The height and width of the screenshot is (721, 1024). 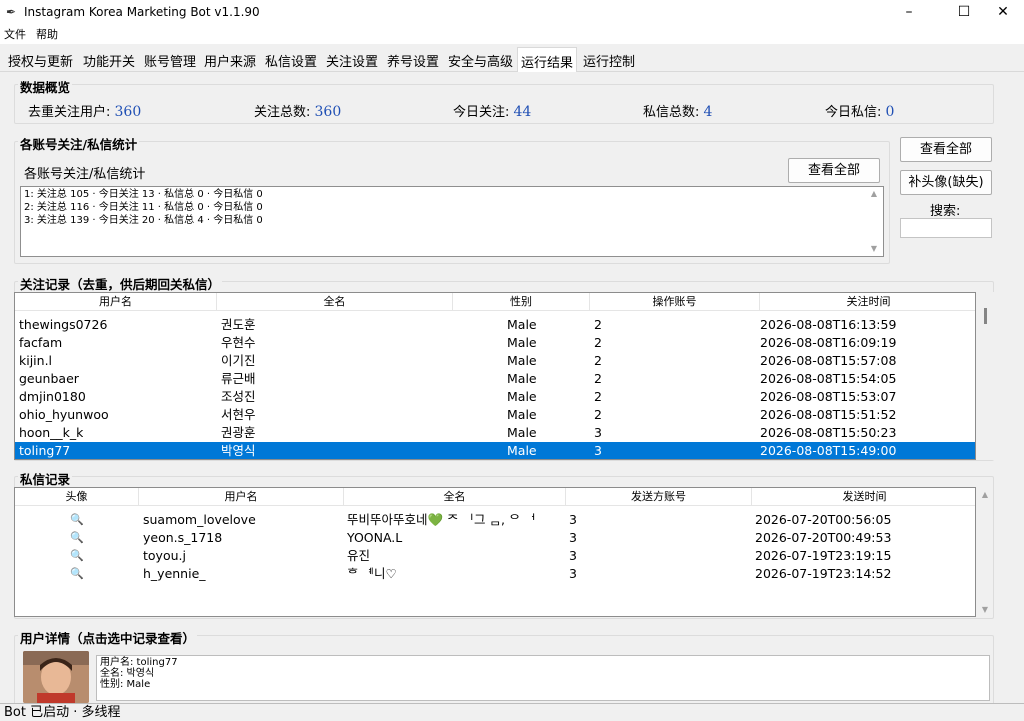 What do you see at coordinates (36, 360) in the screenshot?
I see `table-cell: kijin.l` at bounding box center [36, 360].